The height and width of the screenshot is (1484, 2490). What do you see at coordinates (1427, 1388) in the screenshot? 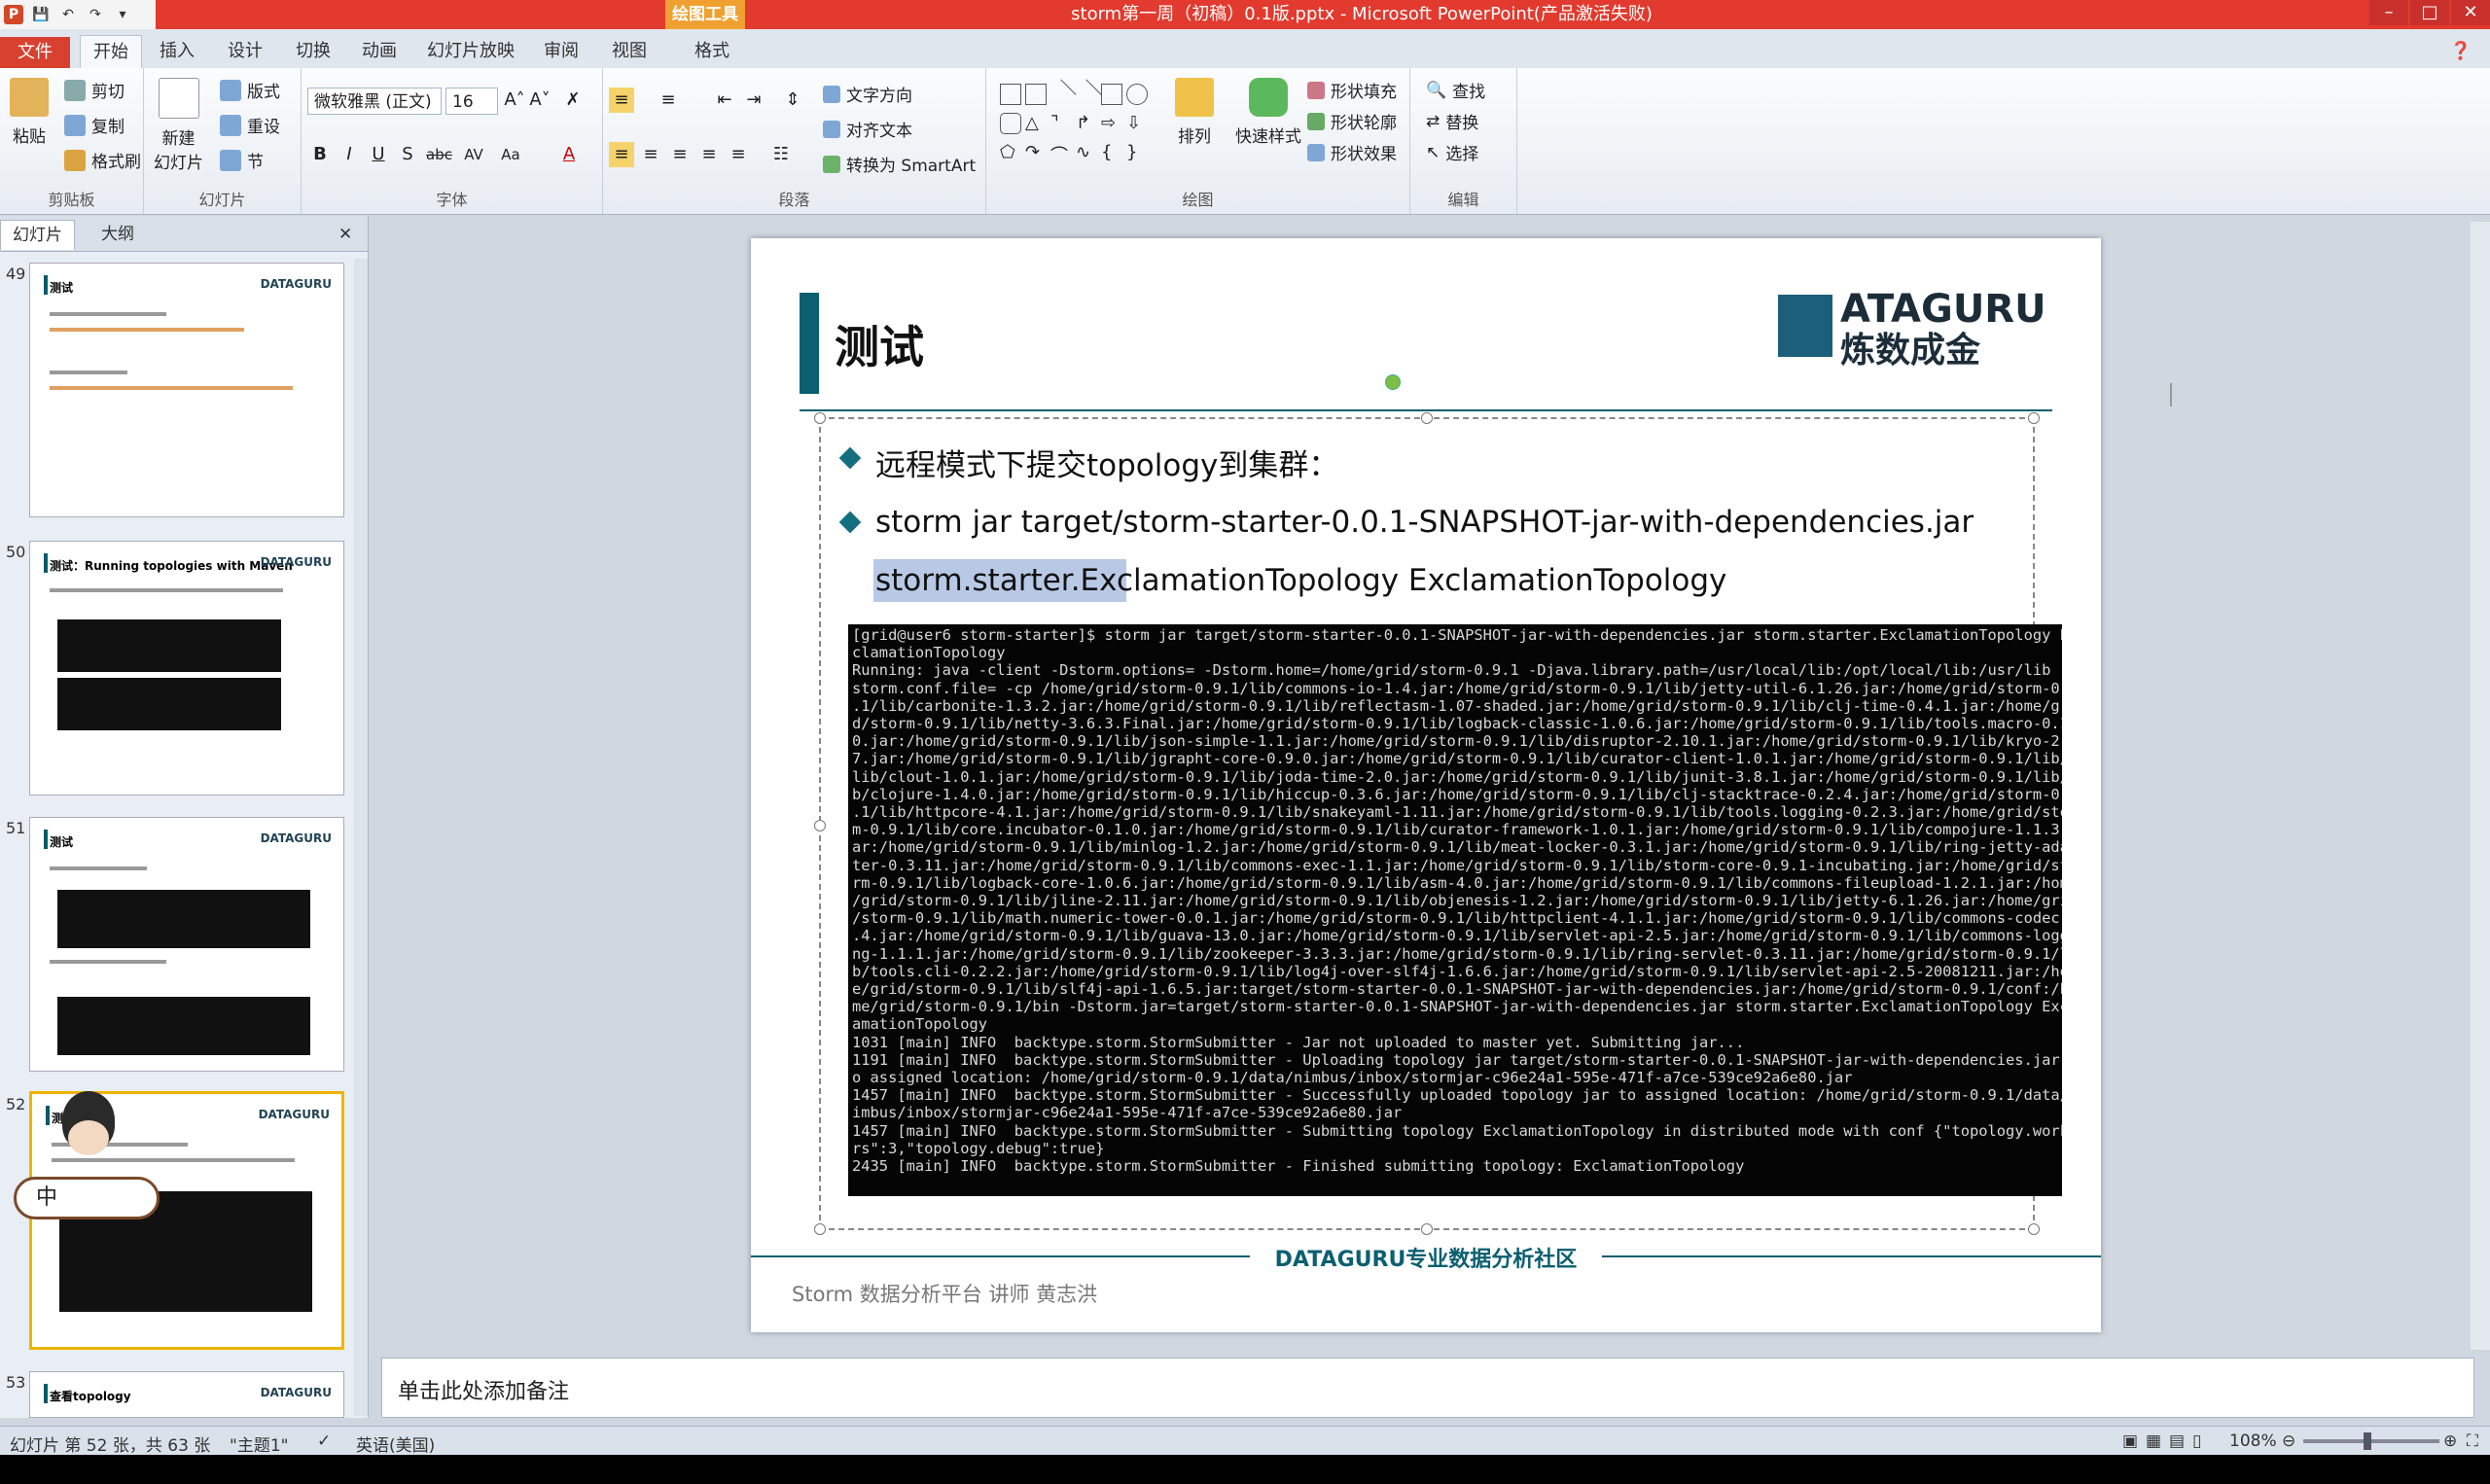
I see `notes-pane: 单击此处添加备注` at bounding box center [1427, 1388].